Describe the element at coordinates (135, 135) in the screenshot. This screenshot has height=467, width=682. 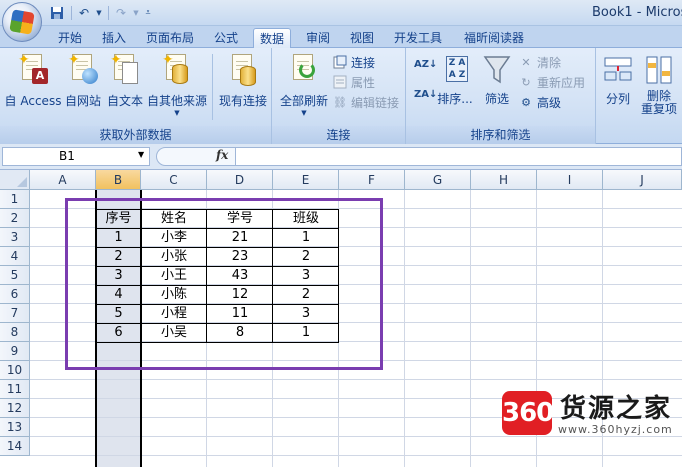
I see `group-label-external: 获取外部数据` at that location.